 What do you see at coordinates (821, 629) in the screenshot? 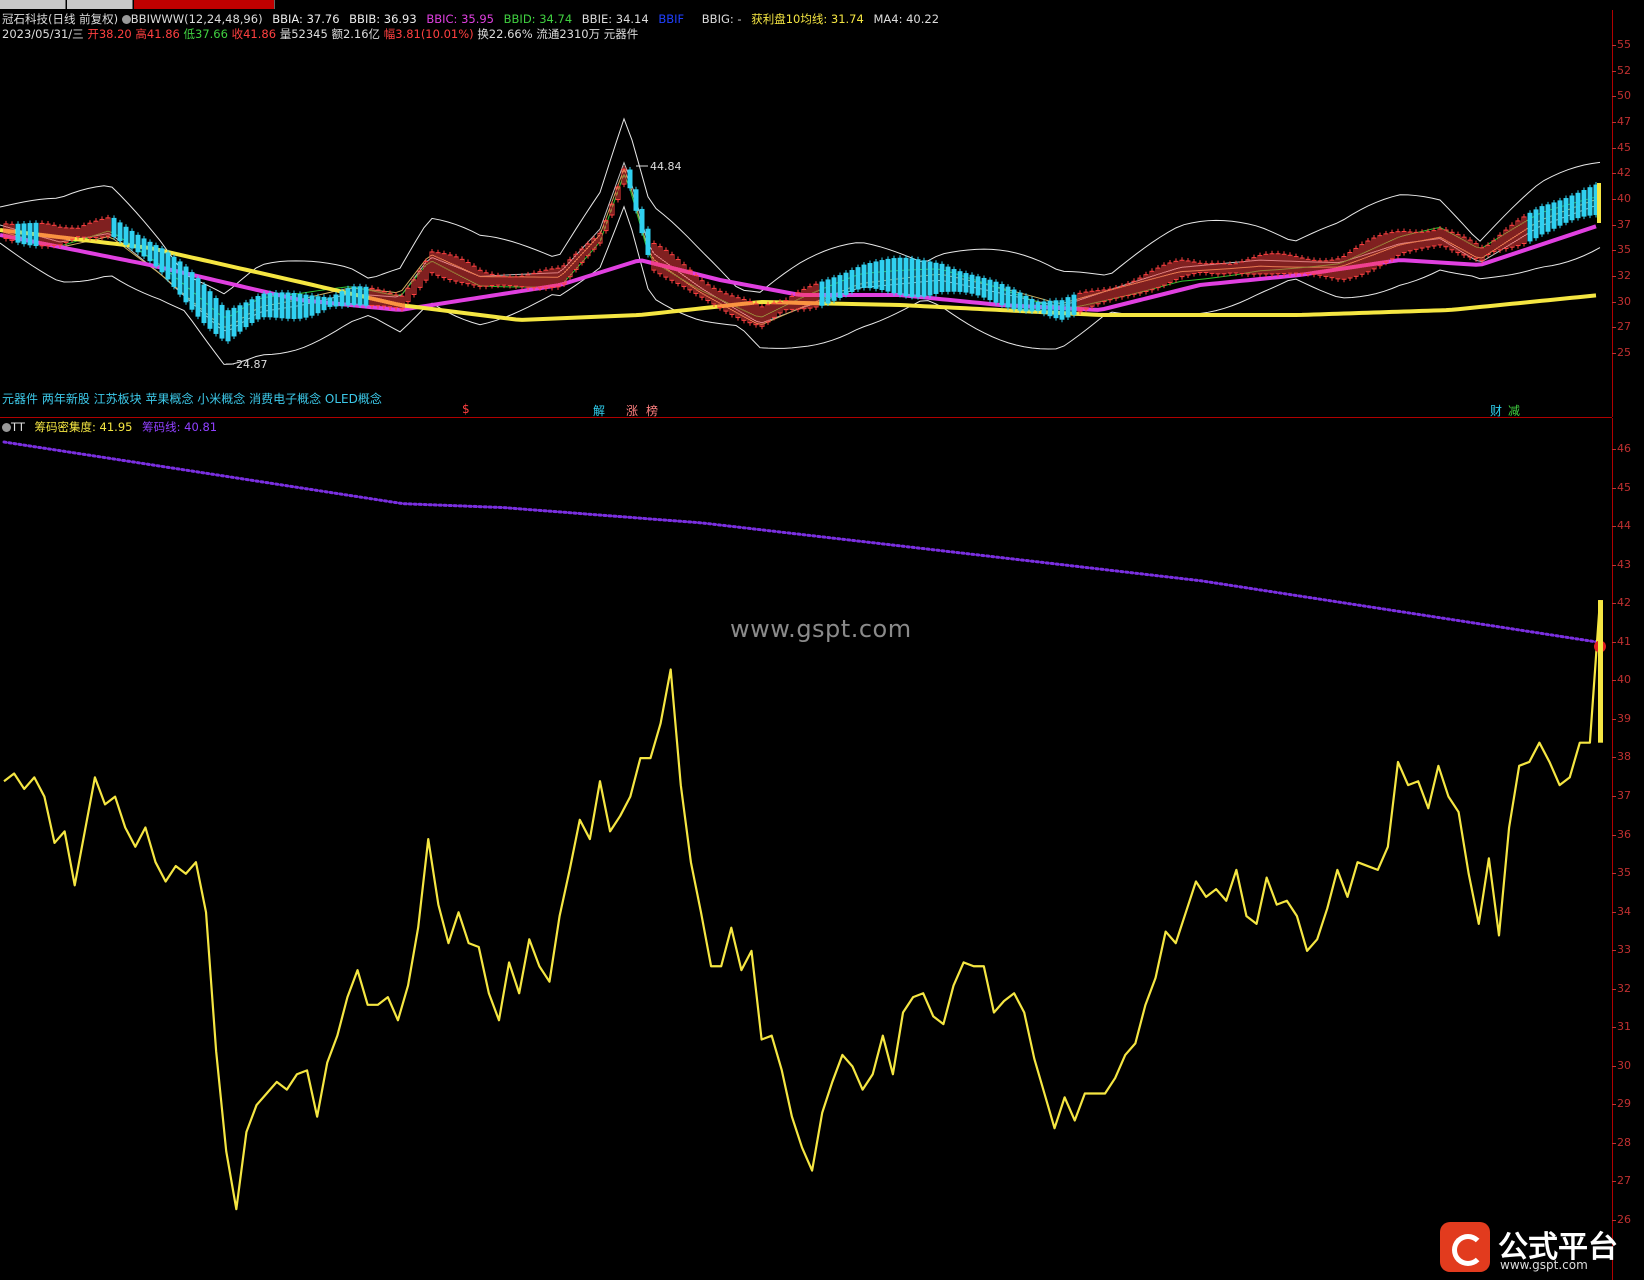
I see `watermark: www.gspt.com` at bounding box center [821, 629].